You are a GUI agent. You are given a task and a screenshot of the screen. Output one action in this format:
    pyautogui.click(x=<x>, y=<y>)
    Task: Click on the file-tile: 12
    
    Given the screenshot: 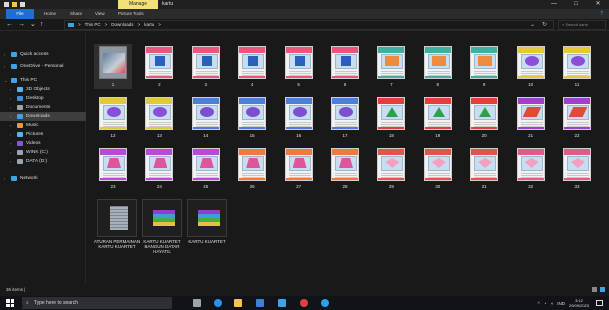 What is the action you would take?
    pyautogui.click(x=113, y=118)
    